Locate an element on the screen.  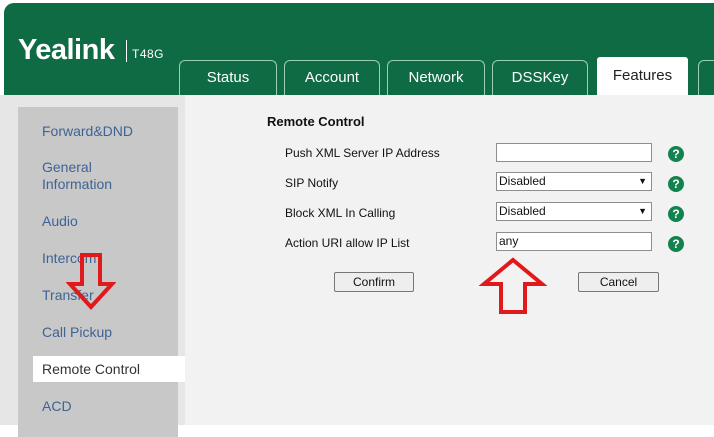
brand-logo: Yealink is located at coordinates (66, 50).